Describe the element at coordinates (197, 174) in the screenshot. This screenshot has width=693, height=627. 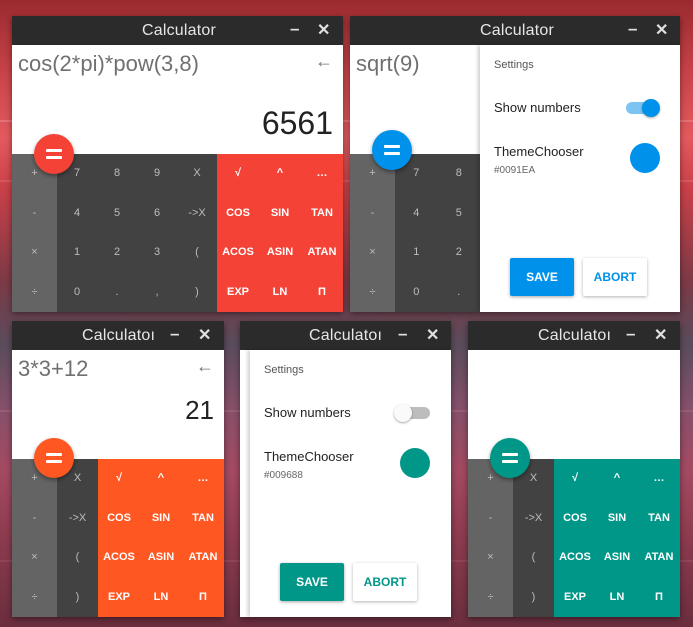
I see `number-key: X` at that location.